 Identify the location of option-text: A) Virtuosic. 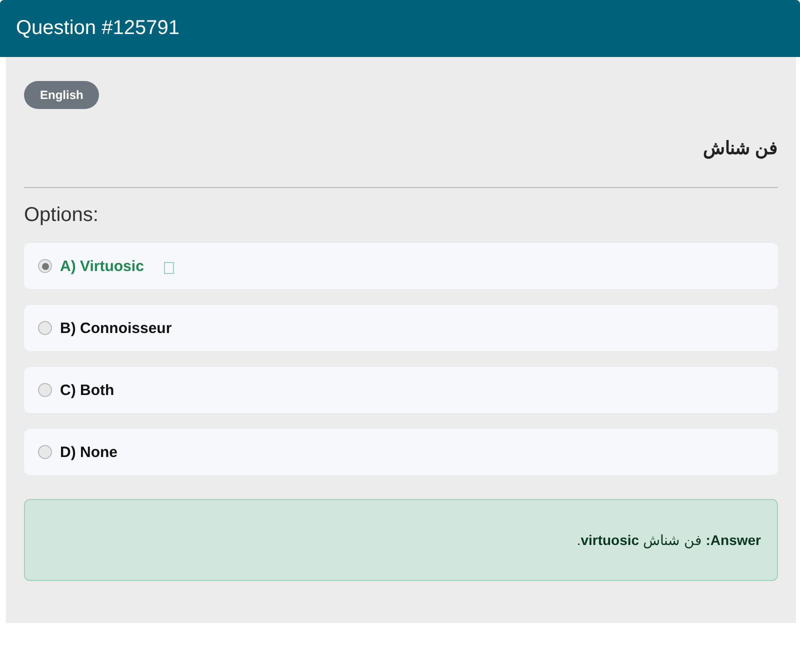
(102, 266).